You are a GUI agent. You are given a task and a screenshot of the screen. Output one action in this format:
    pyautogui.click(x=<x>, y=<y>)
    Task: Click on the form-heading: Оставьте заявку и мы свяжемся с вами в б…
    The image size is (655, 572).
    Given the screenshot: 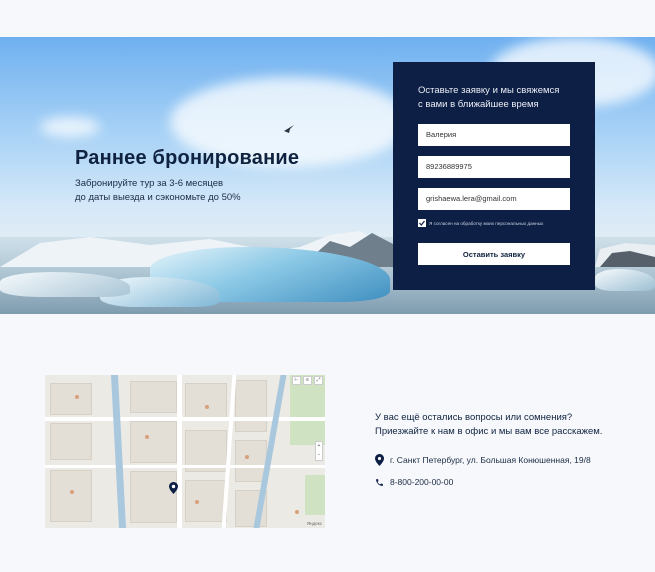 What is the action you would take?
    pyautogui.click(x=500, y=98)
    